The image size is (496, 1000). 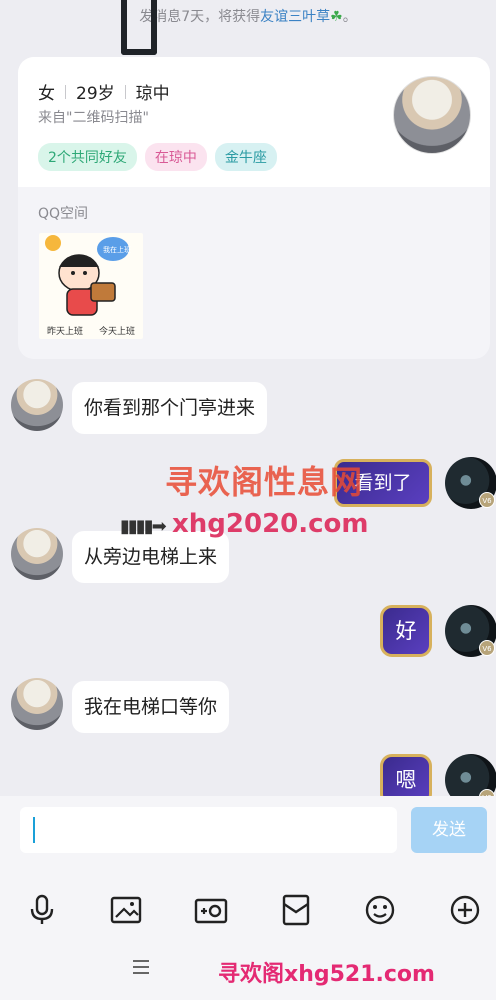 I want to click on profile-location: 琼中, so click(x=152, y=94).